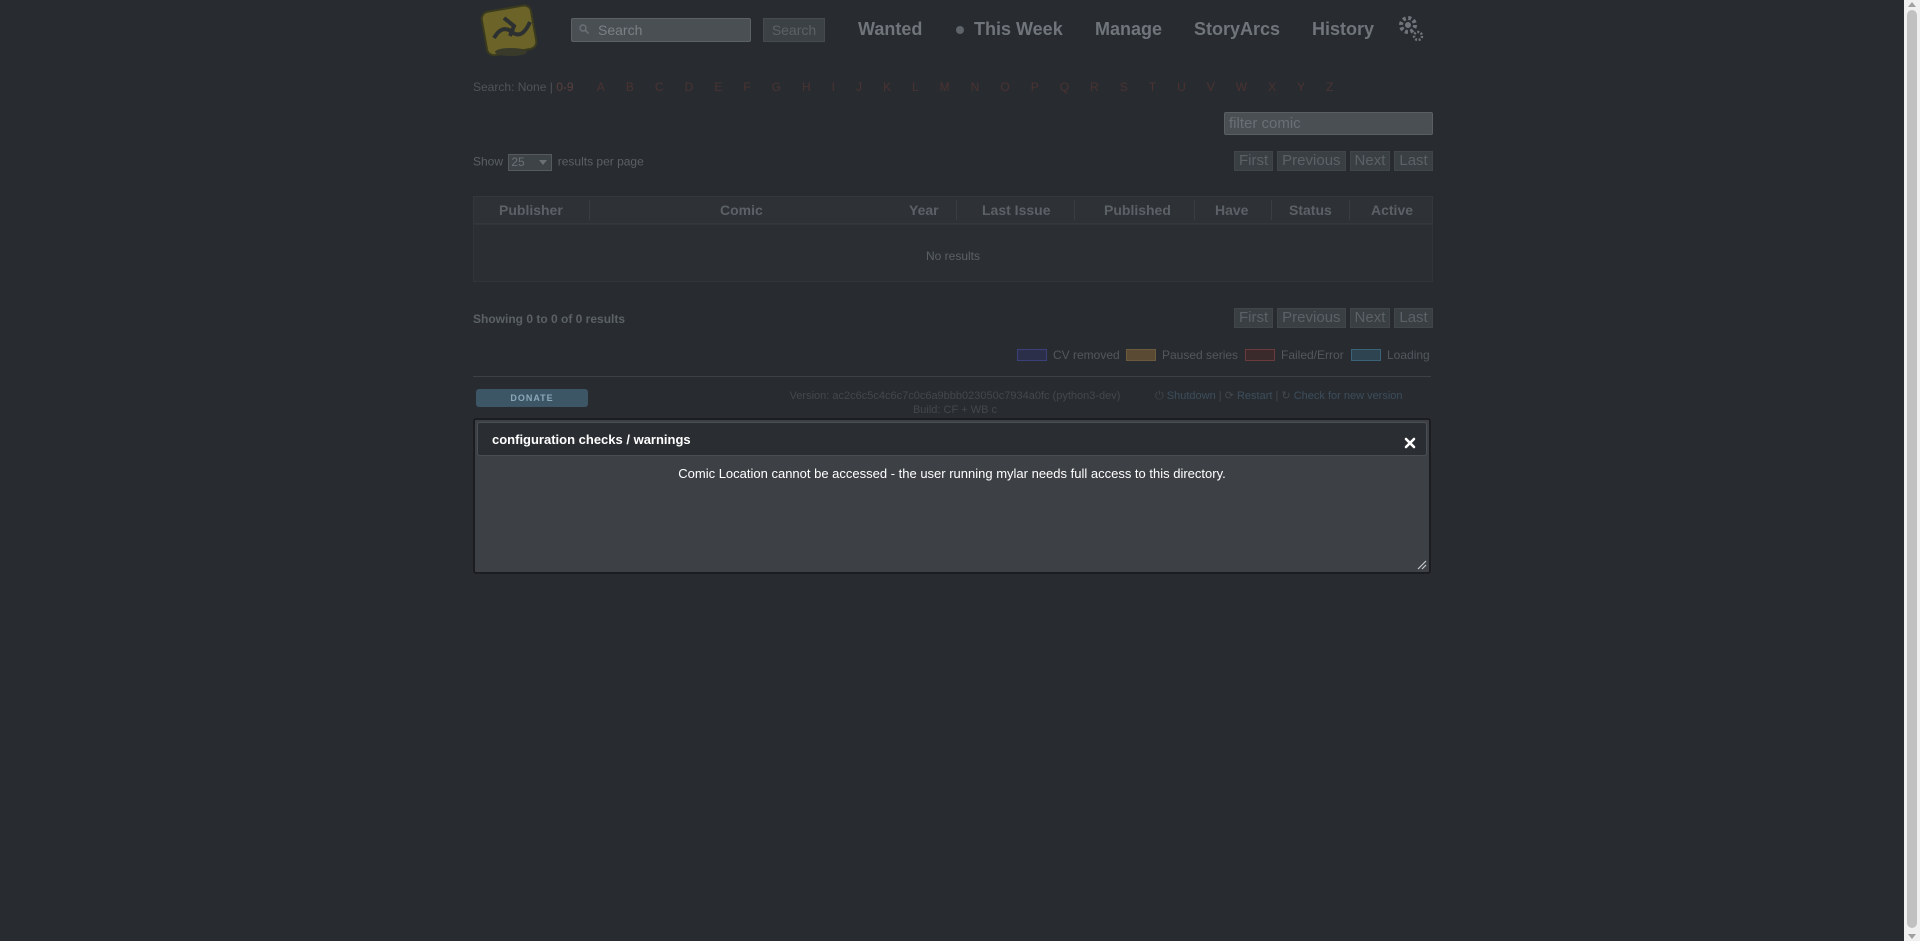 This screenshot has height=941, width=1920. Describe the element at coordinates (510, 87) in the screenshot. I see `alpha-label: Search: None` at that location.